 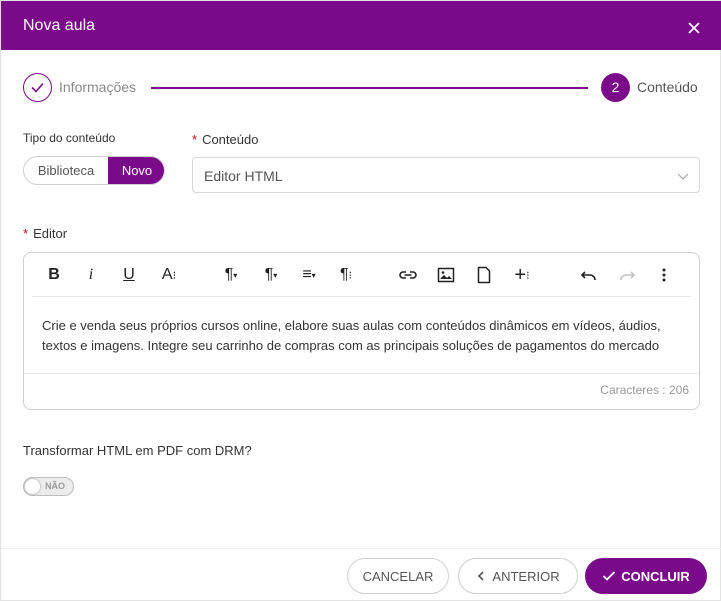 I want to click on dialog-header: Nova aula, so click(x=361, y=25).